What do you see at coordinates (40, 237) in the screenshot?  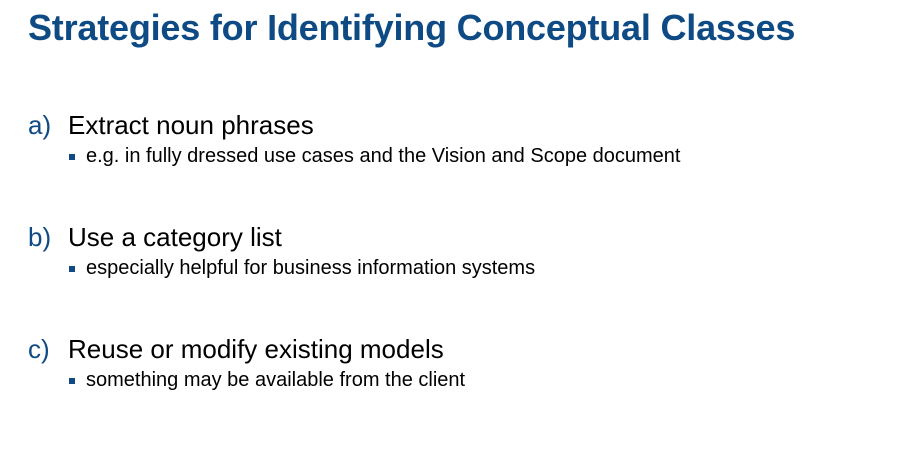 I see `strategy-marker: b)` at bounding box center [40, 237].